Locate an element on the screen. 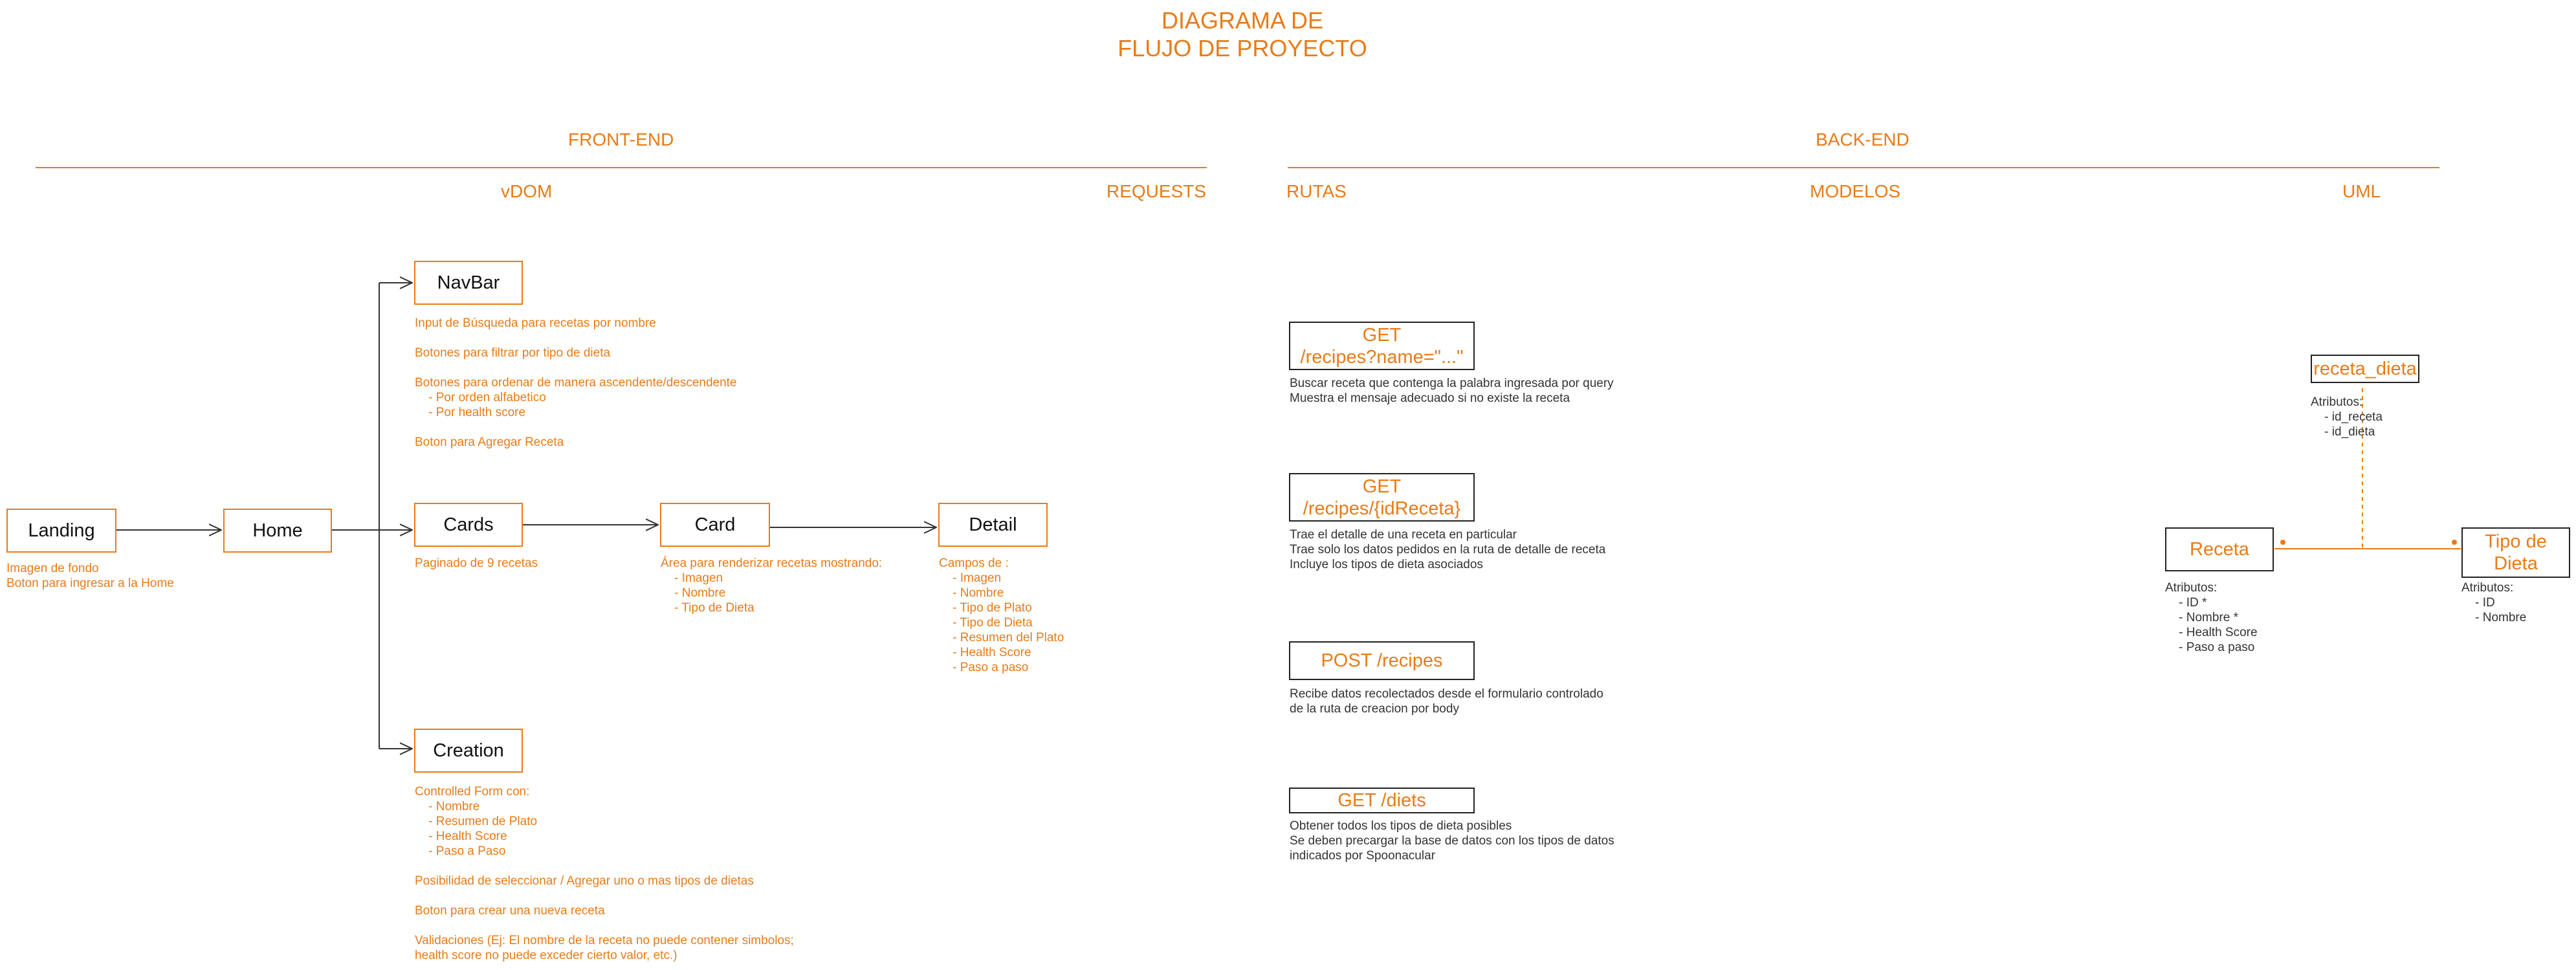 The height and width of the screenshot is (970, 2576). route-get-recipe-detail-label: GET /recipes/{idReceta} is located at coordinates (1382, 498).